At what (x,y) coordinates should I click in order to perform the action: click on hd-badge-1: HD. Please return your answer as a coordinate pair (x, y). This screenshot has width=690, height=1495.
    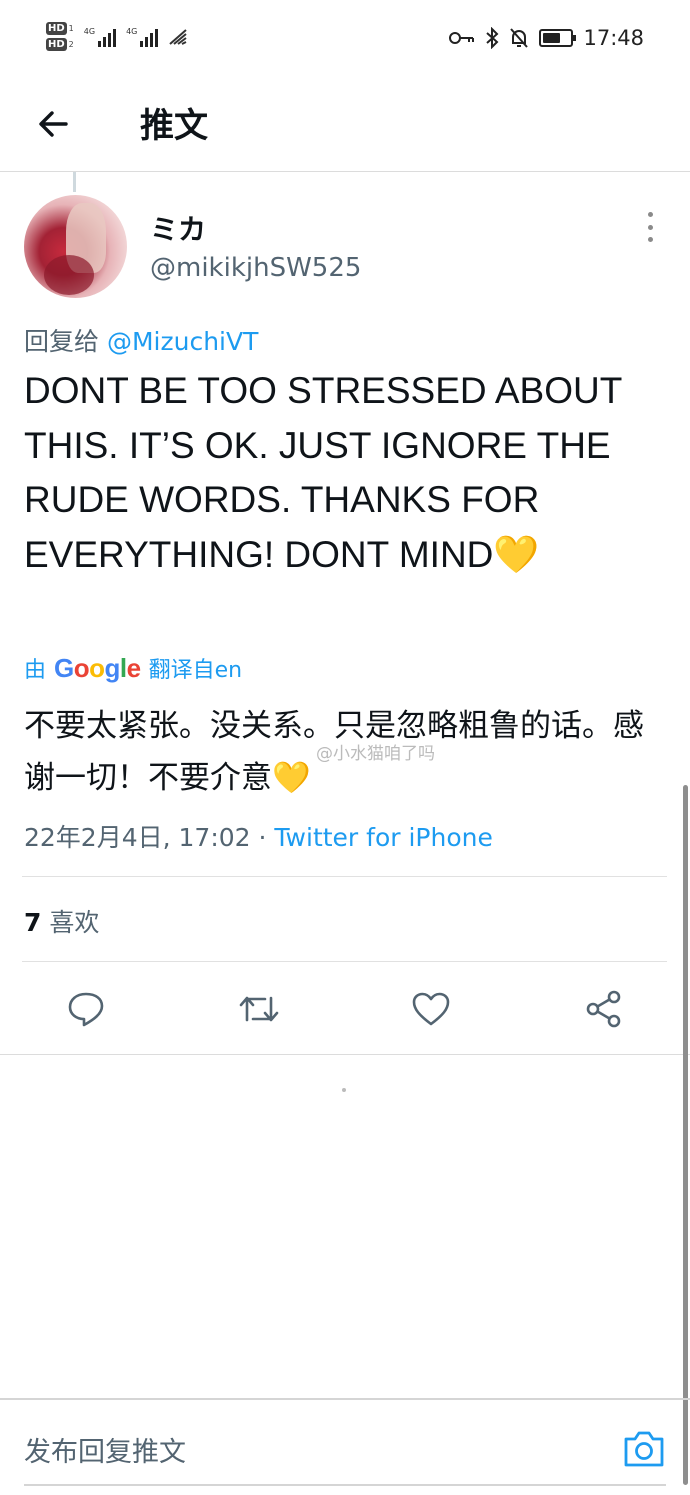
    Looking at the image, I should click on (56, 28).